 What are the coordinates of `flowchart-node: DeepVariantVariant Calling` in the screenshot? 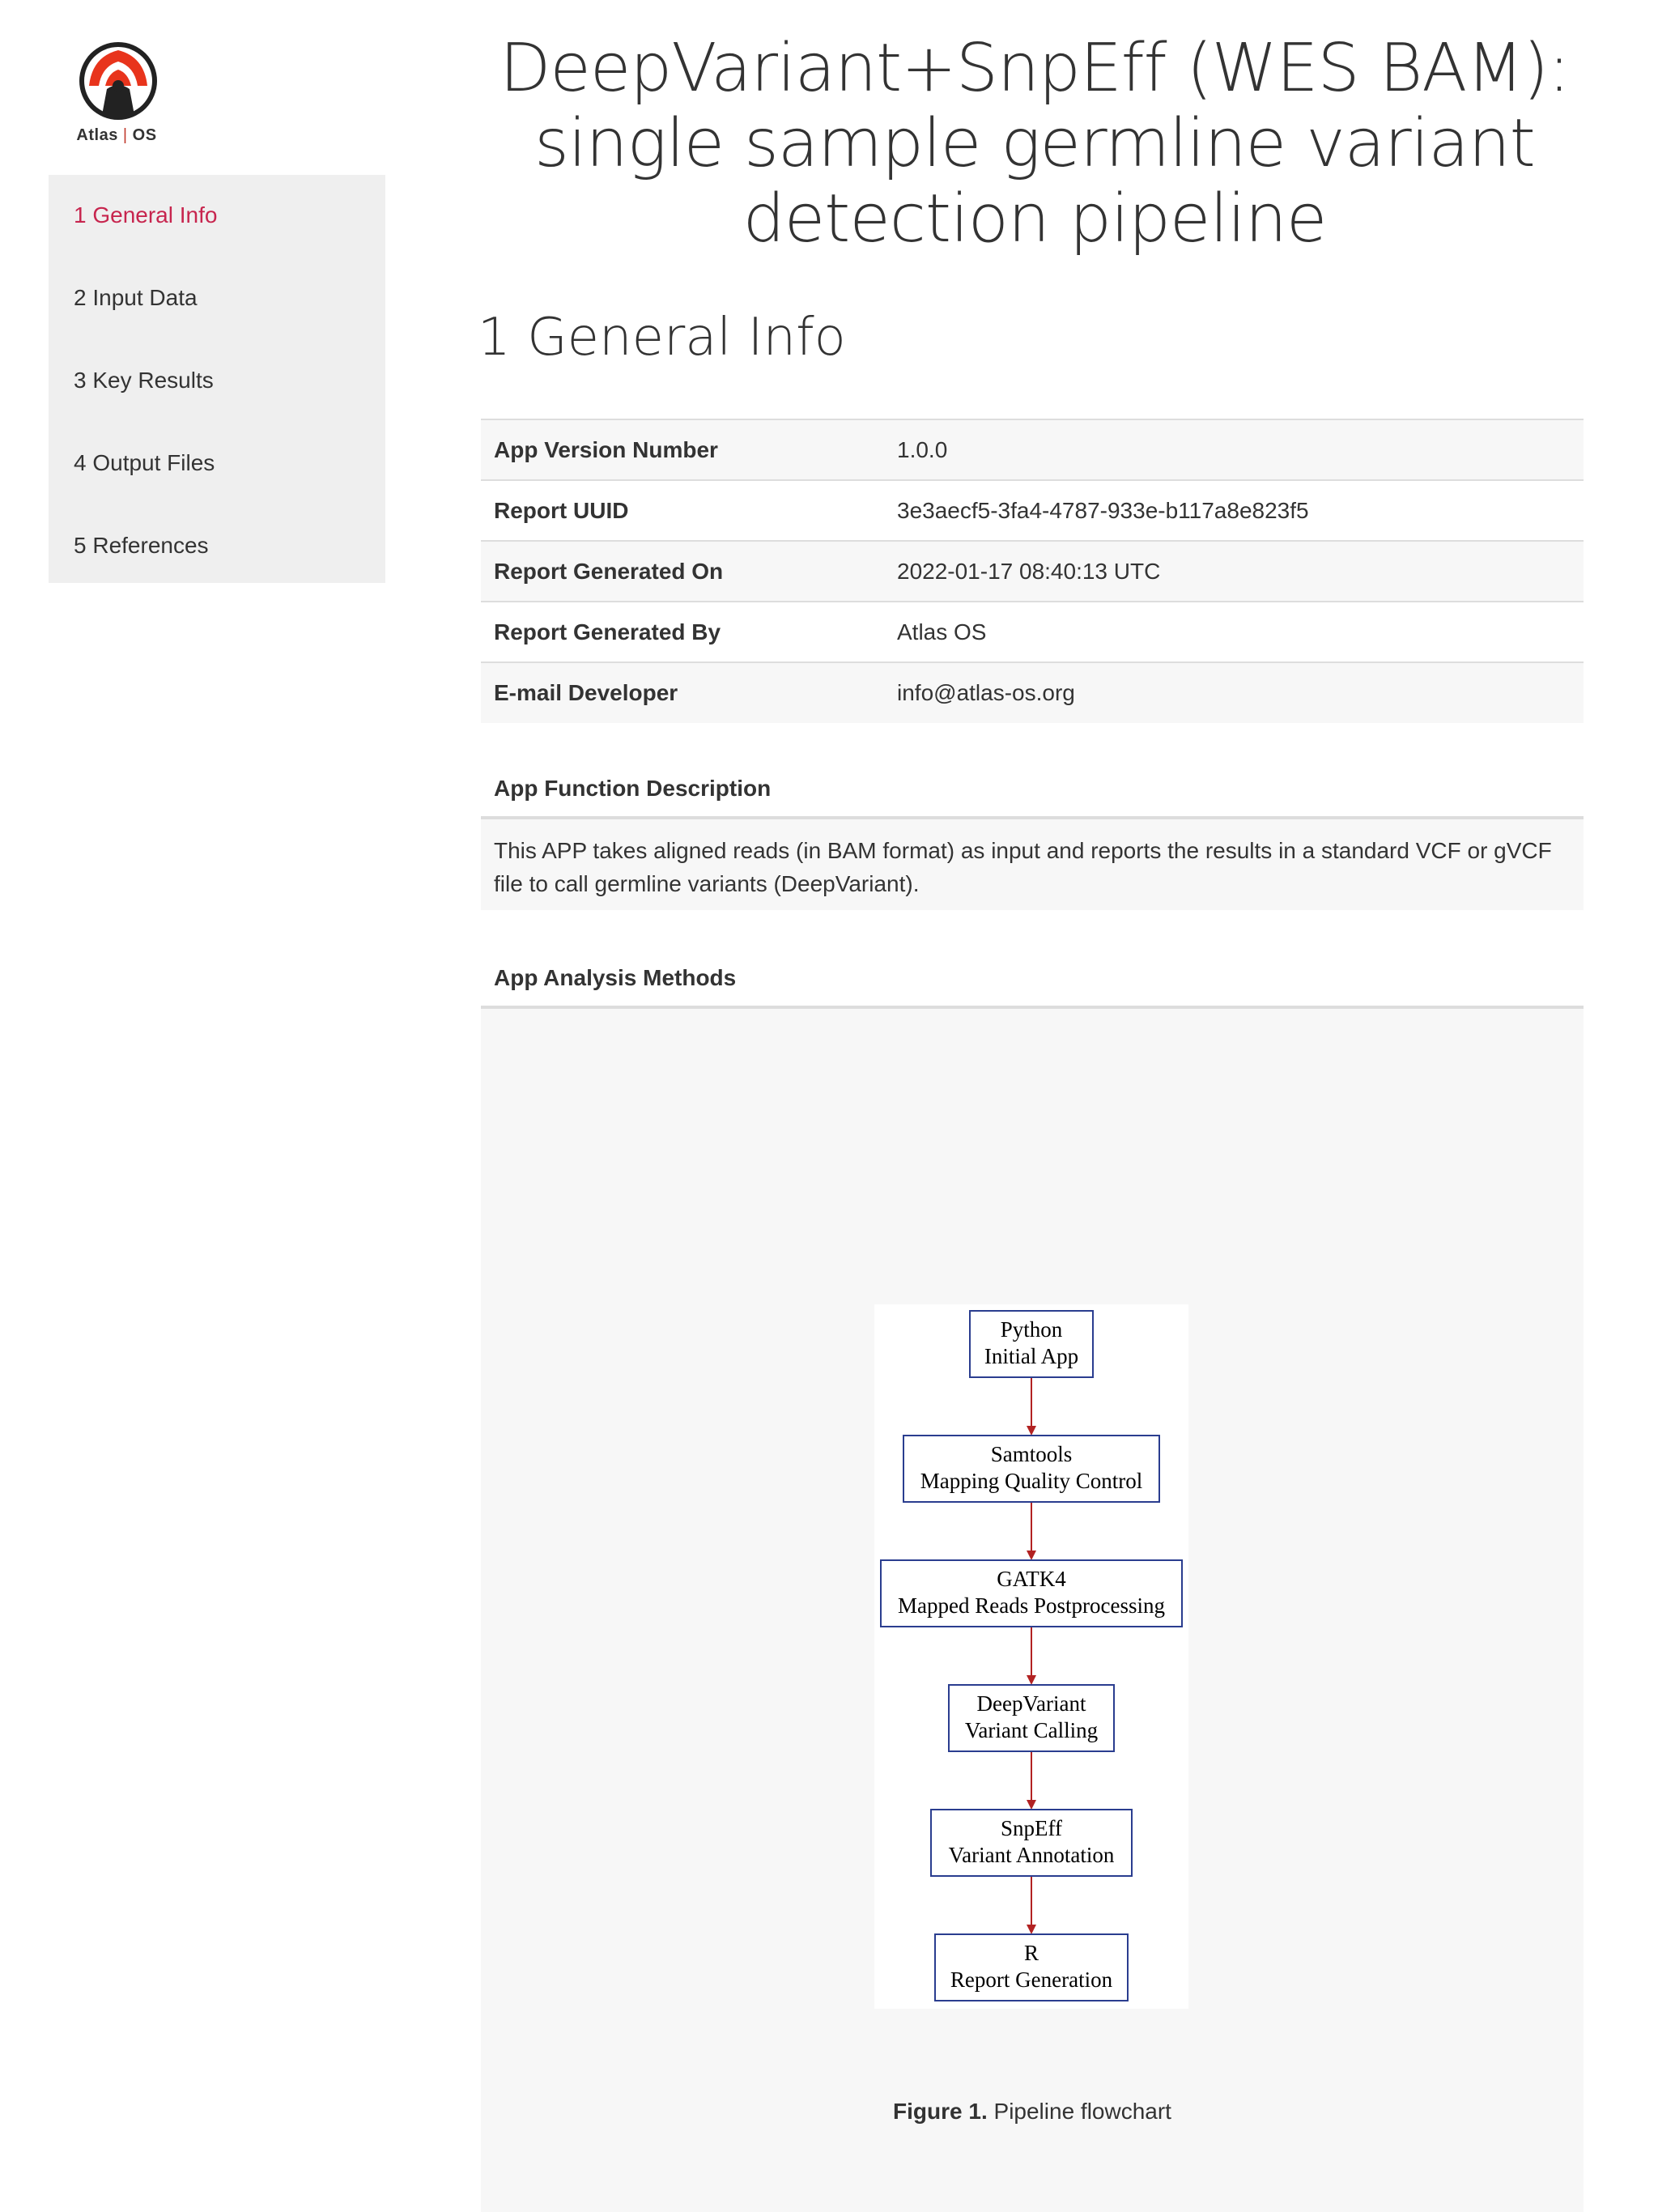 It's located at (1031, 1718).